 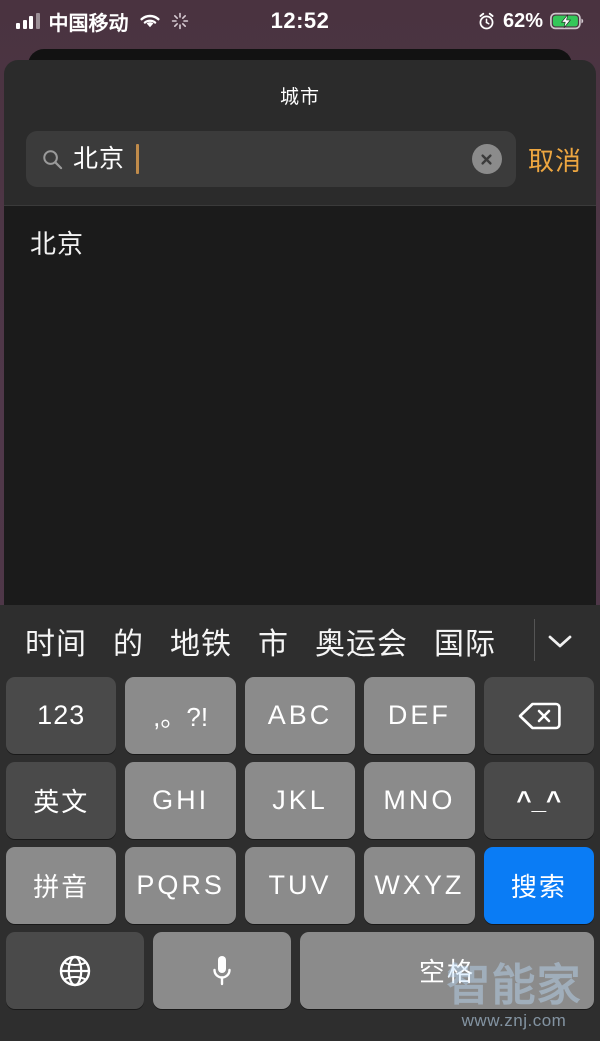 I want to click on key-mno: MNO, so click(x=419, y=800).